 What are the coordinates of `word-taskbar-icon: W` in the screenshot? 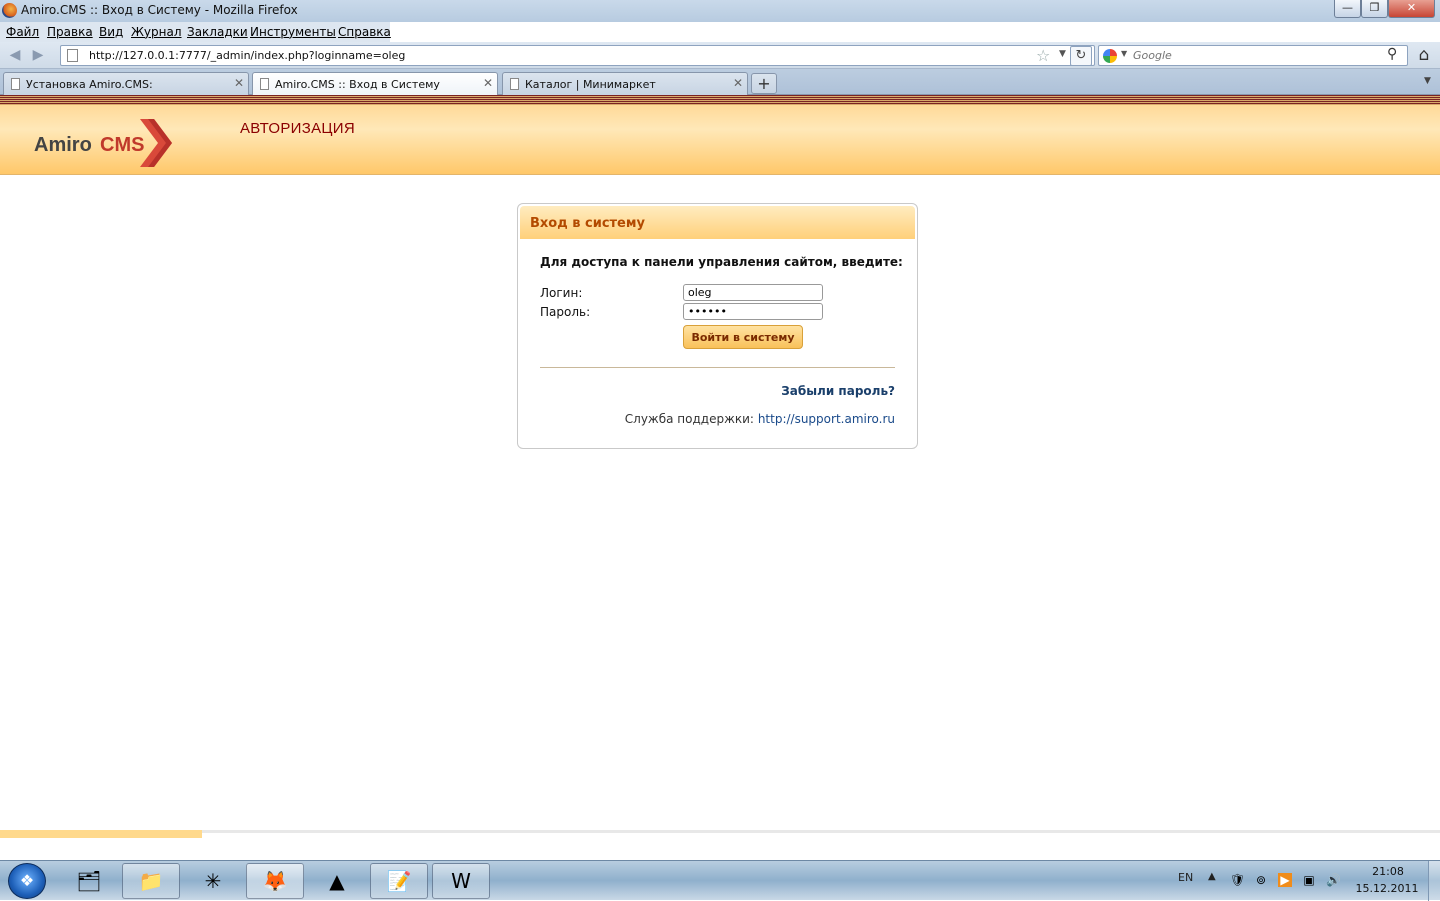 It's located at (461, 881).